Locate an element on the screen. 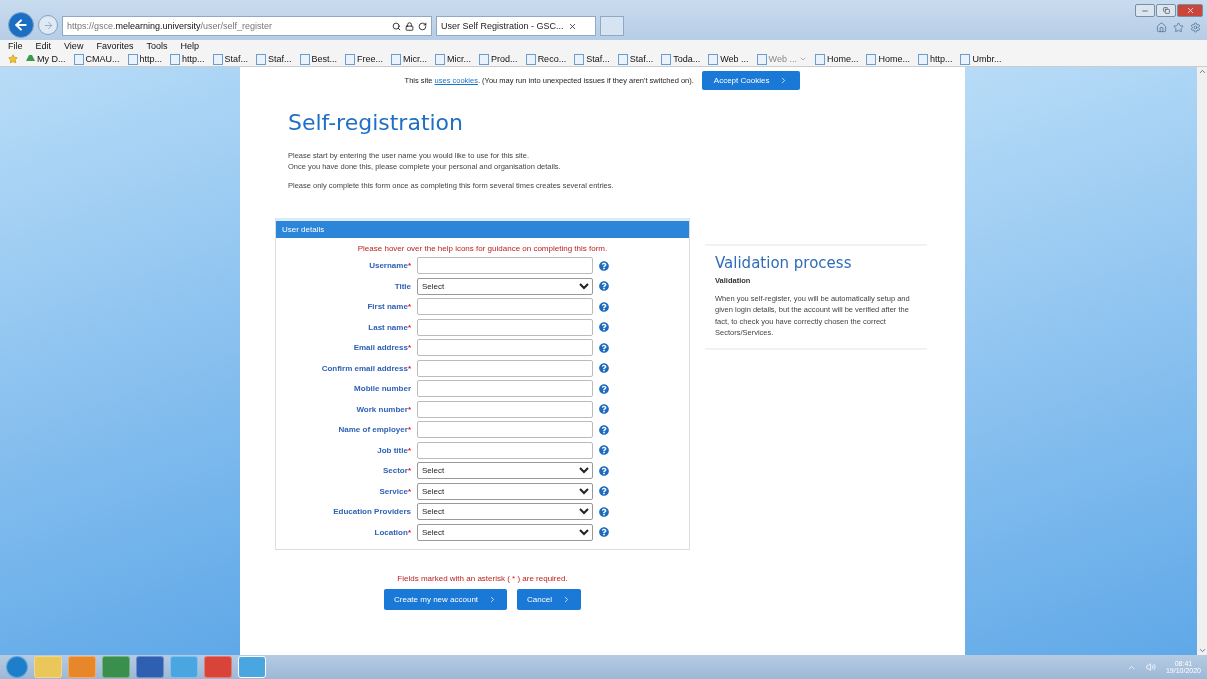  menu-item: File is located at coordinates (15, 46).